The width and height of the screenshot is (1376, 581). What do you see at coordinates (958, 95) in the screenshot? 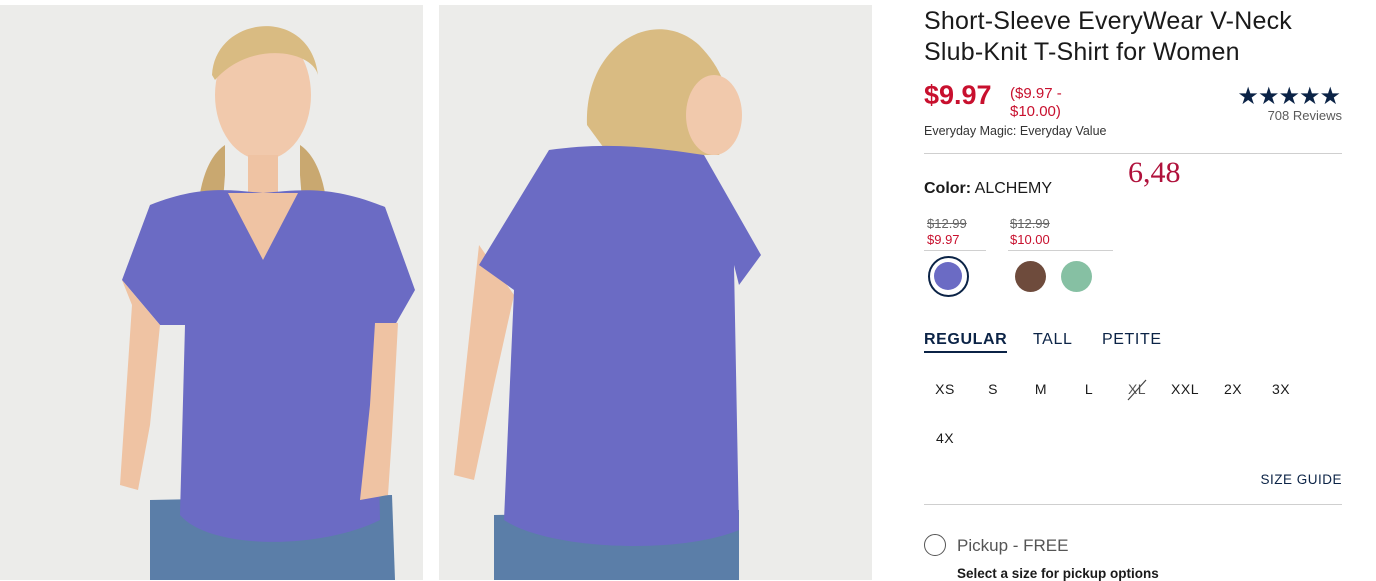
I see `current-price: $9.97` at bounding box center [958, 95].